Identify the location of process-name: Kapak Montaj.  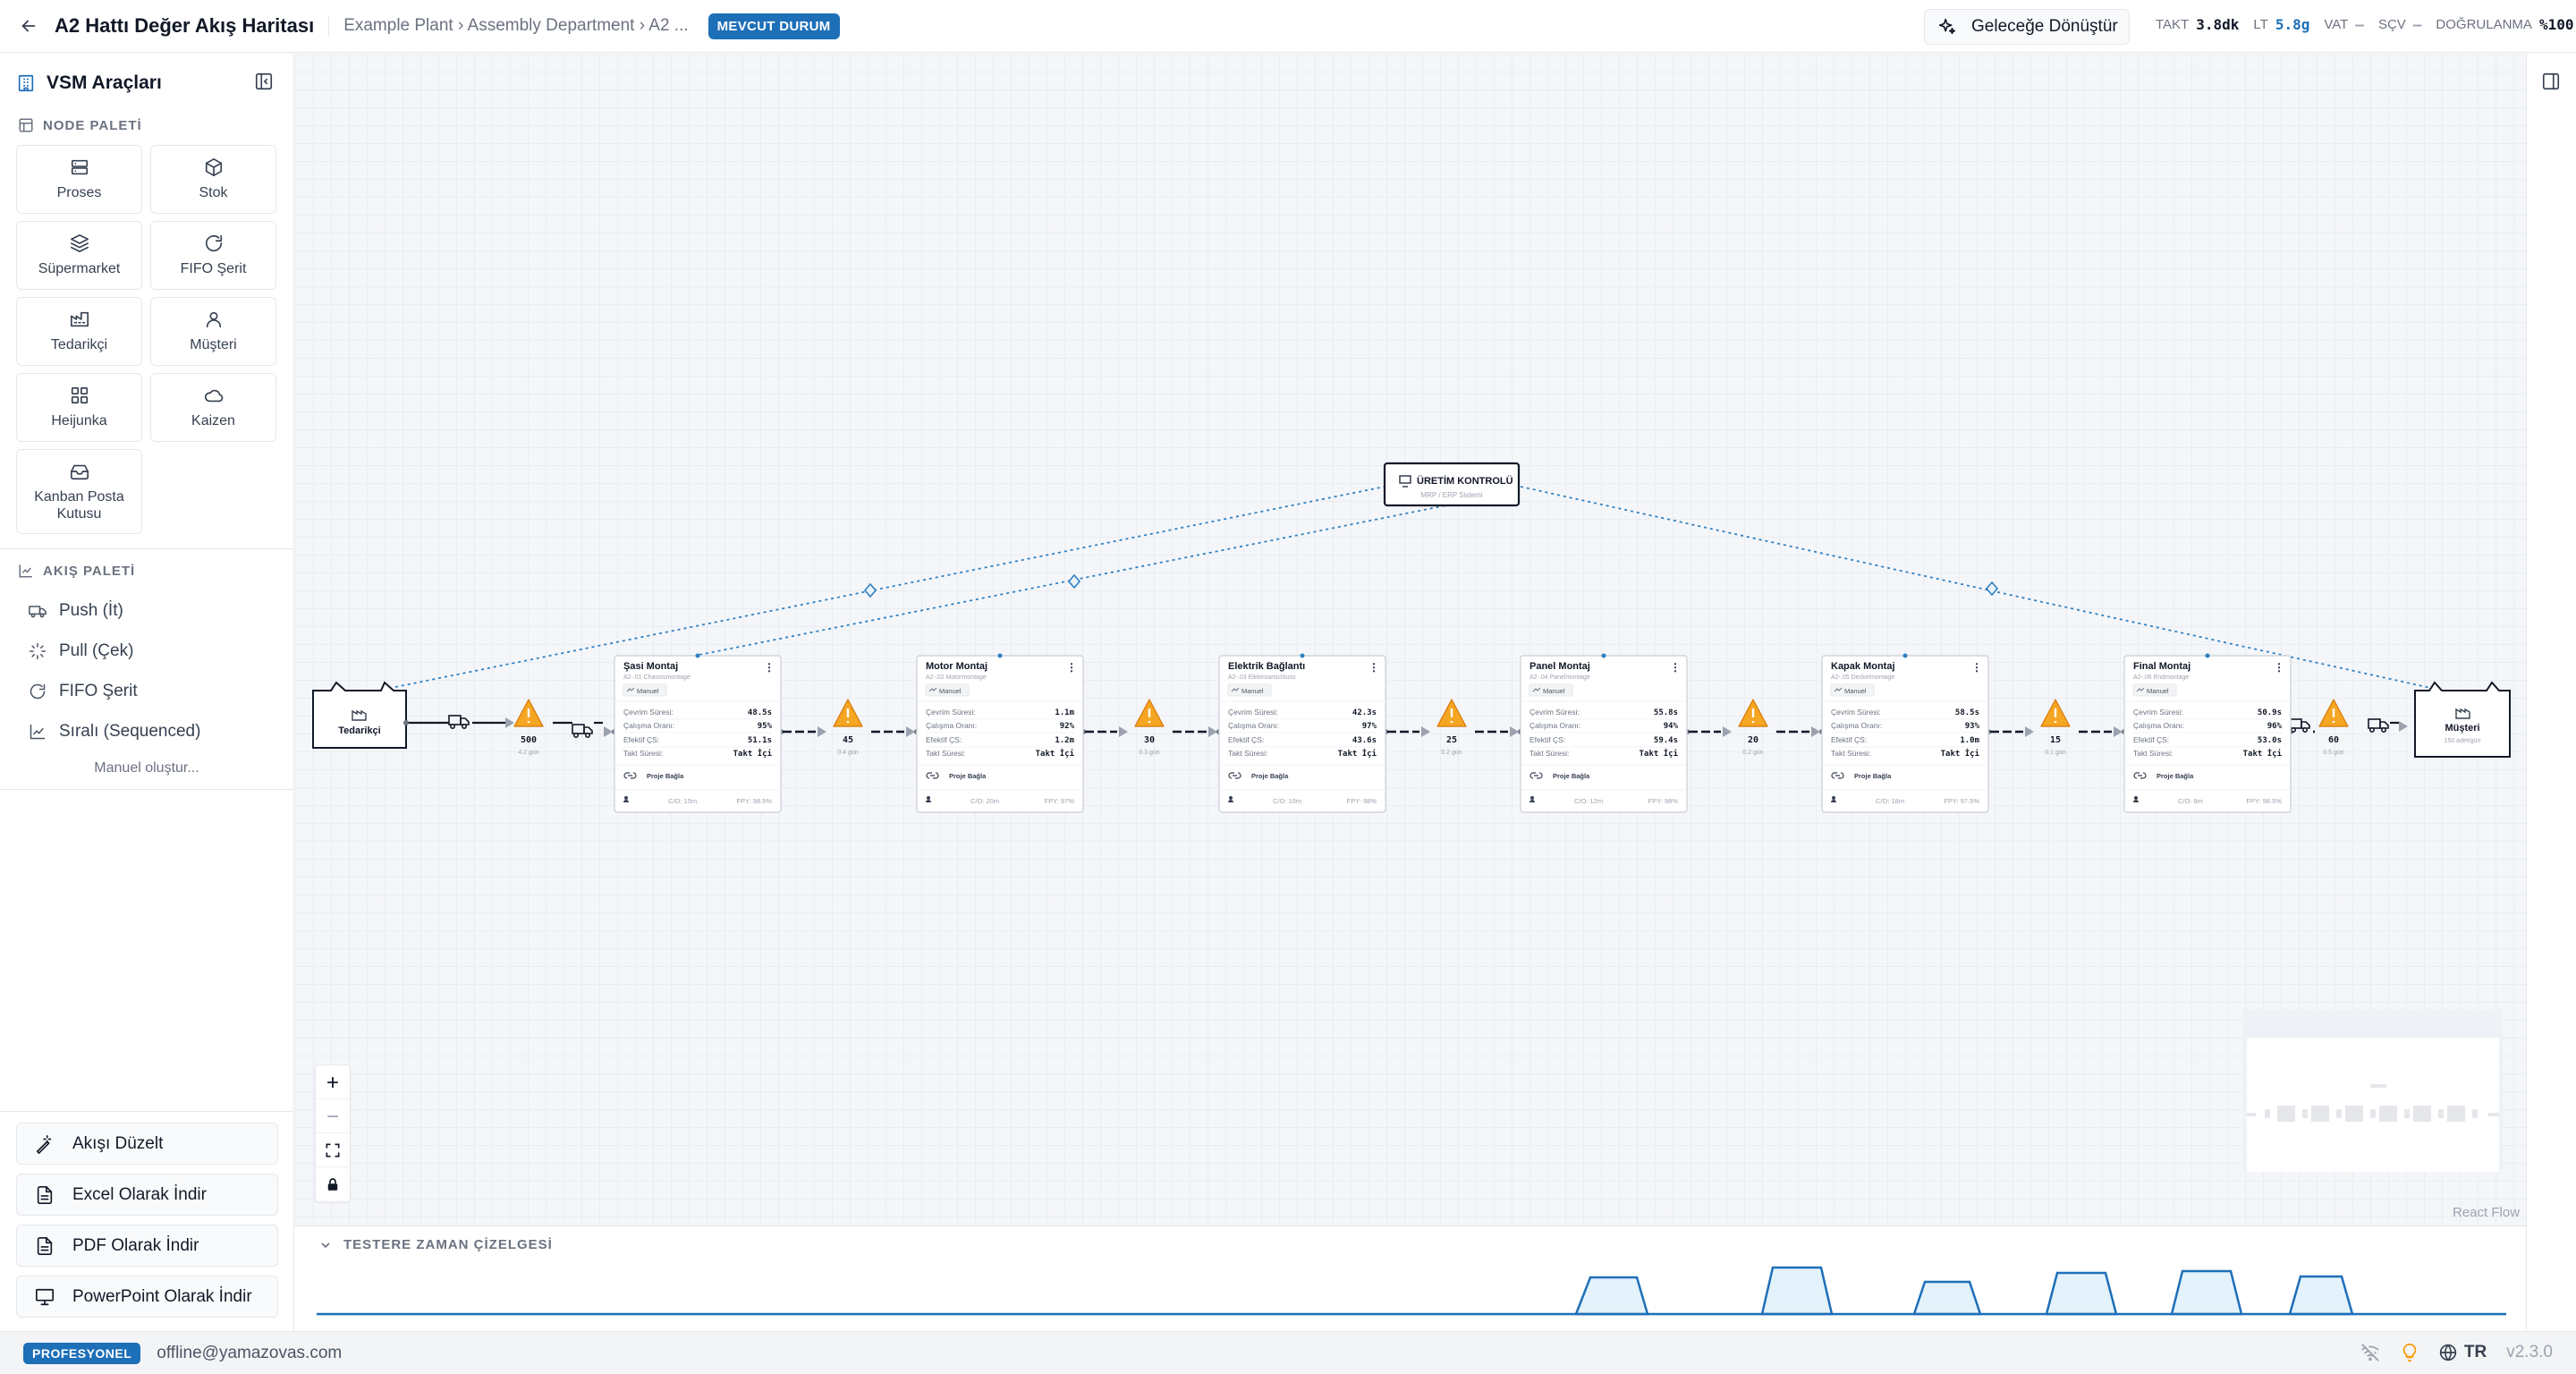
(1863, 666).